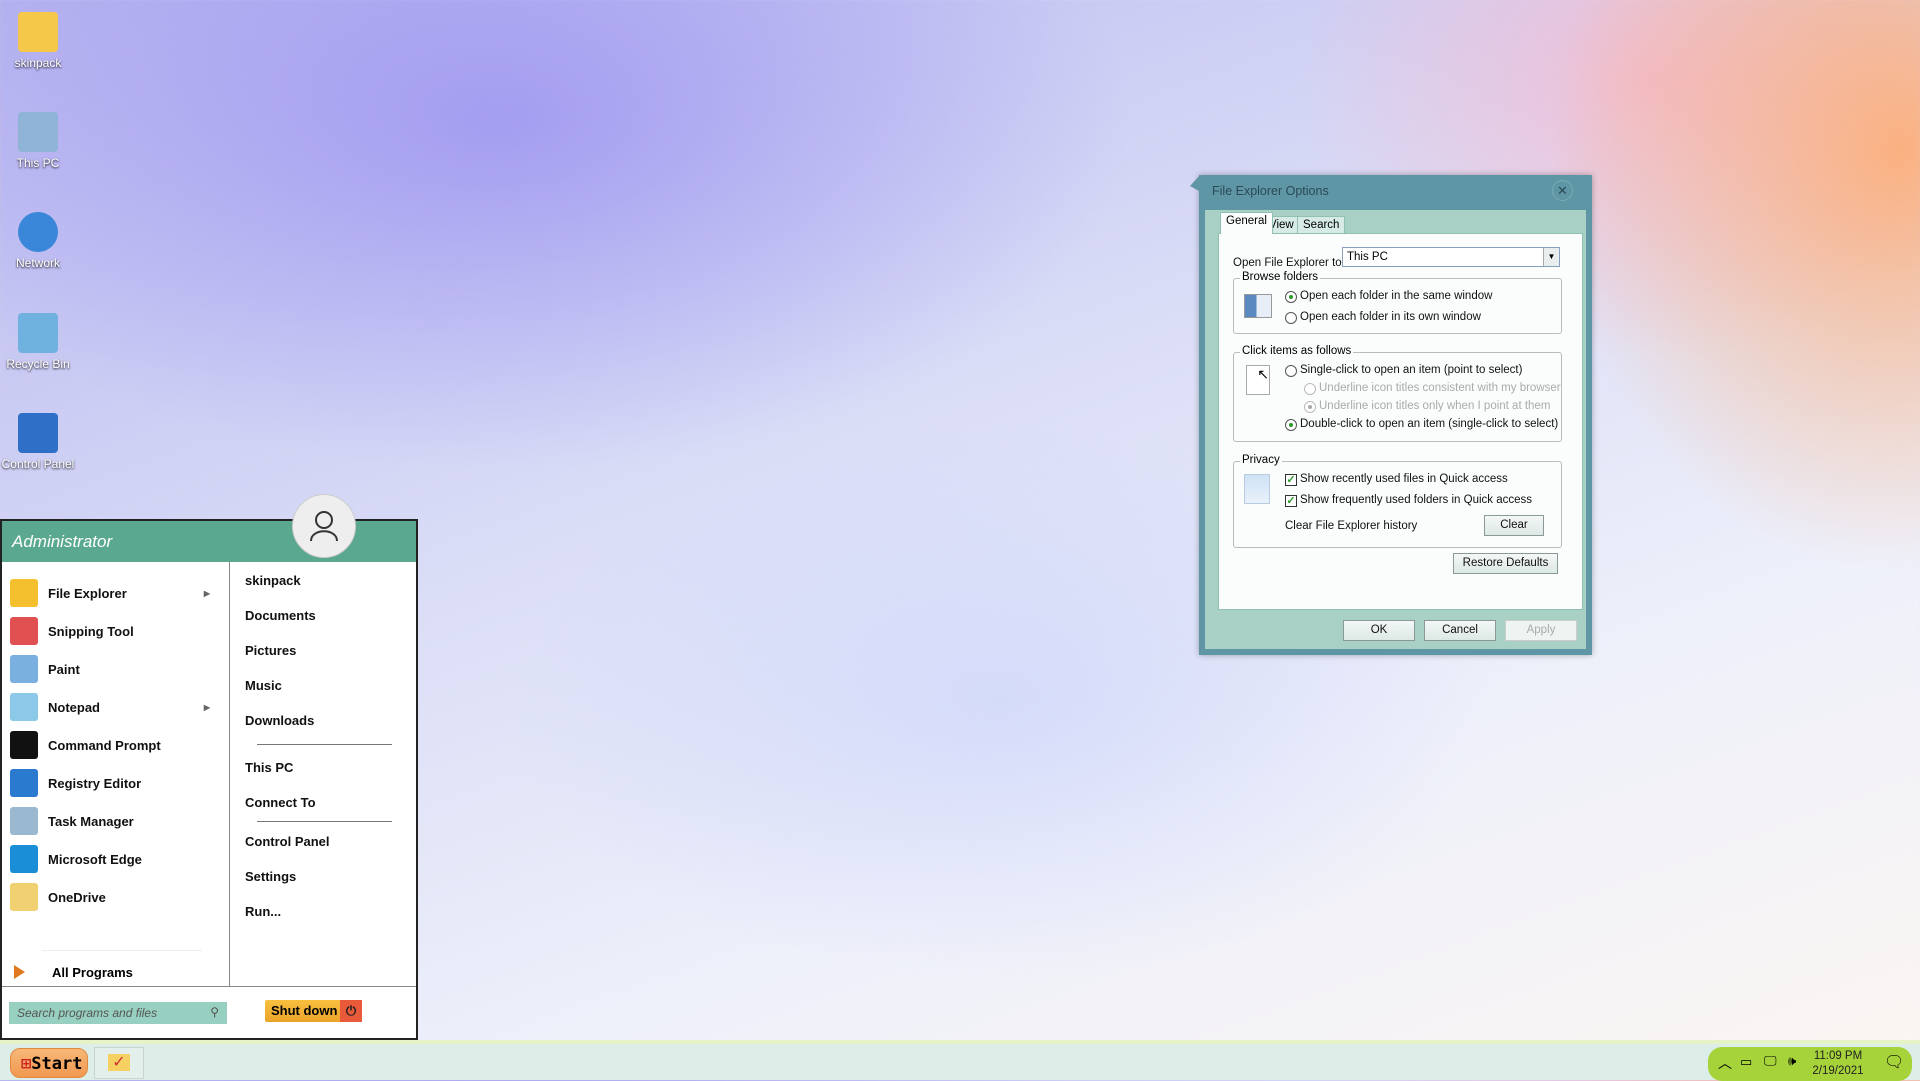 The width and height of the screenshot is (1920, 1081). I want to click on folder-icon, so click(38, 32).